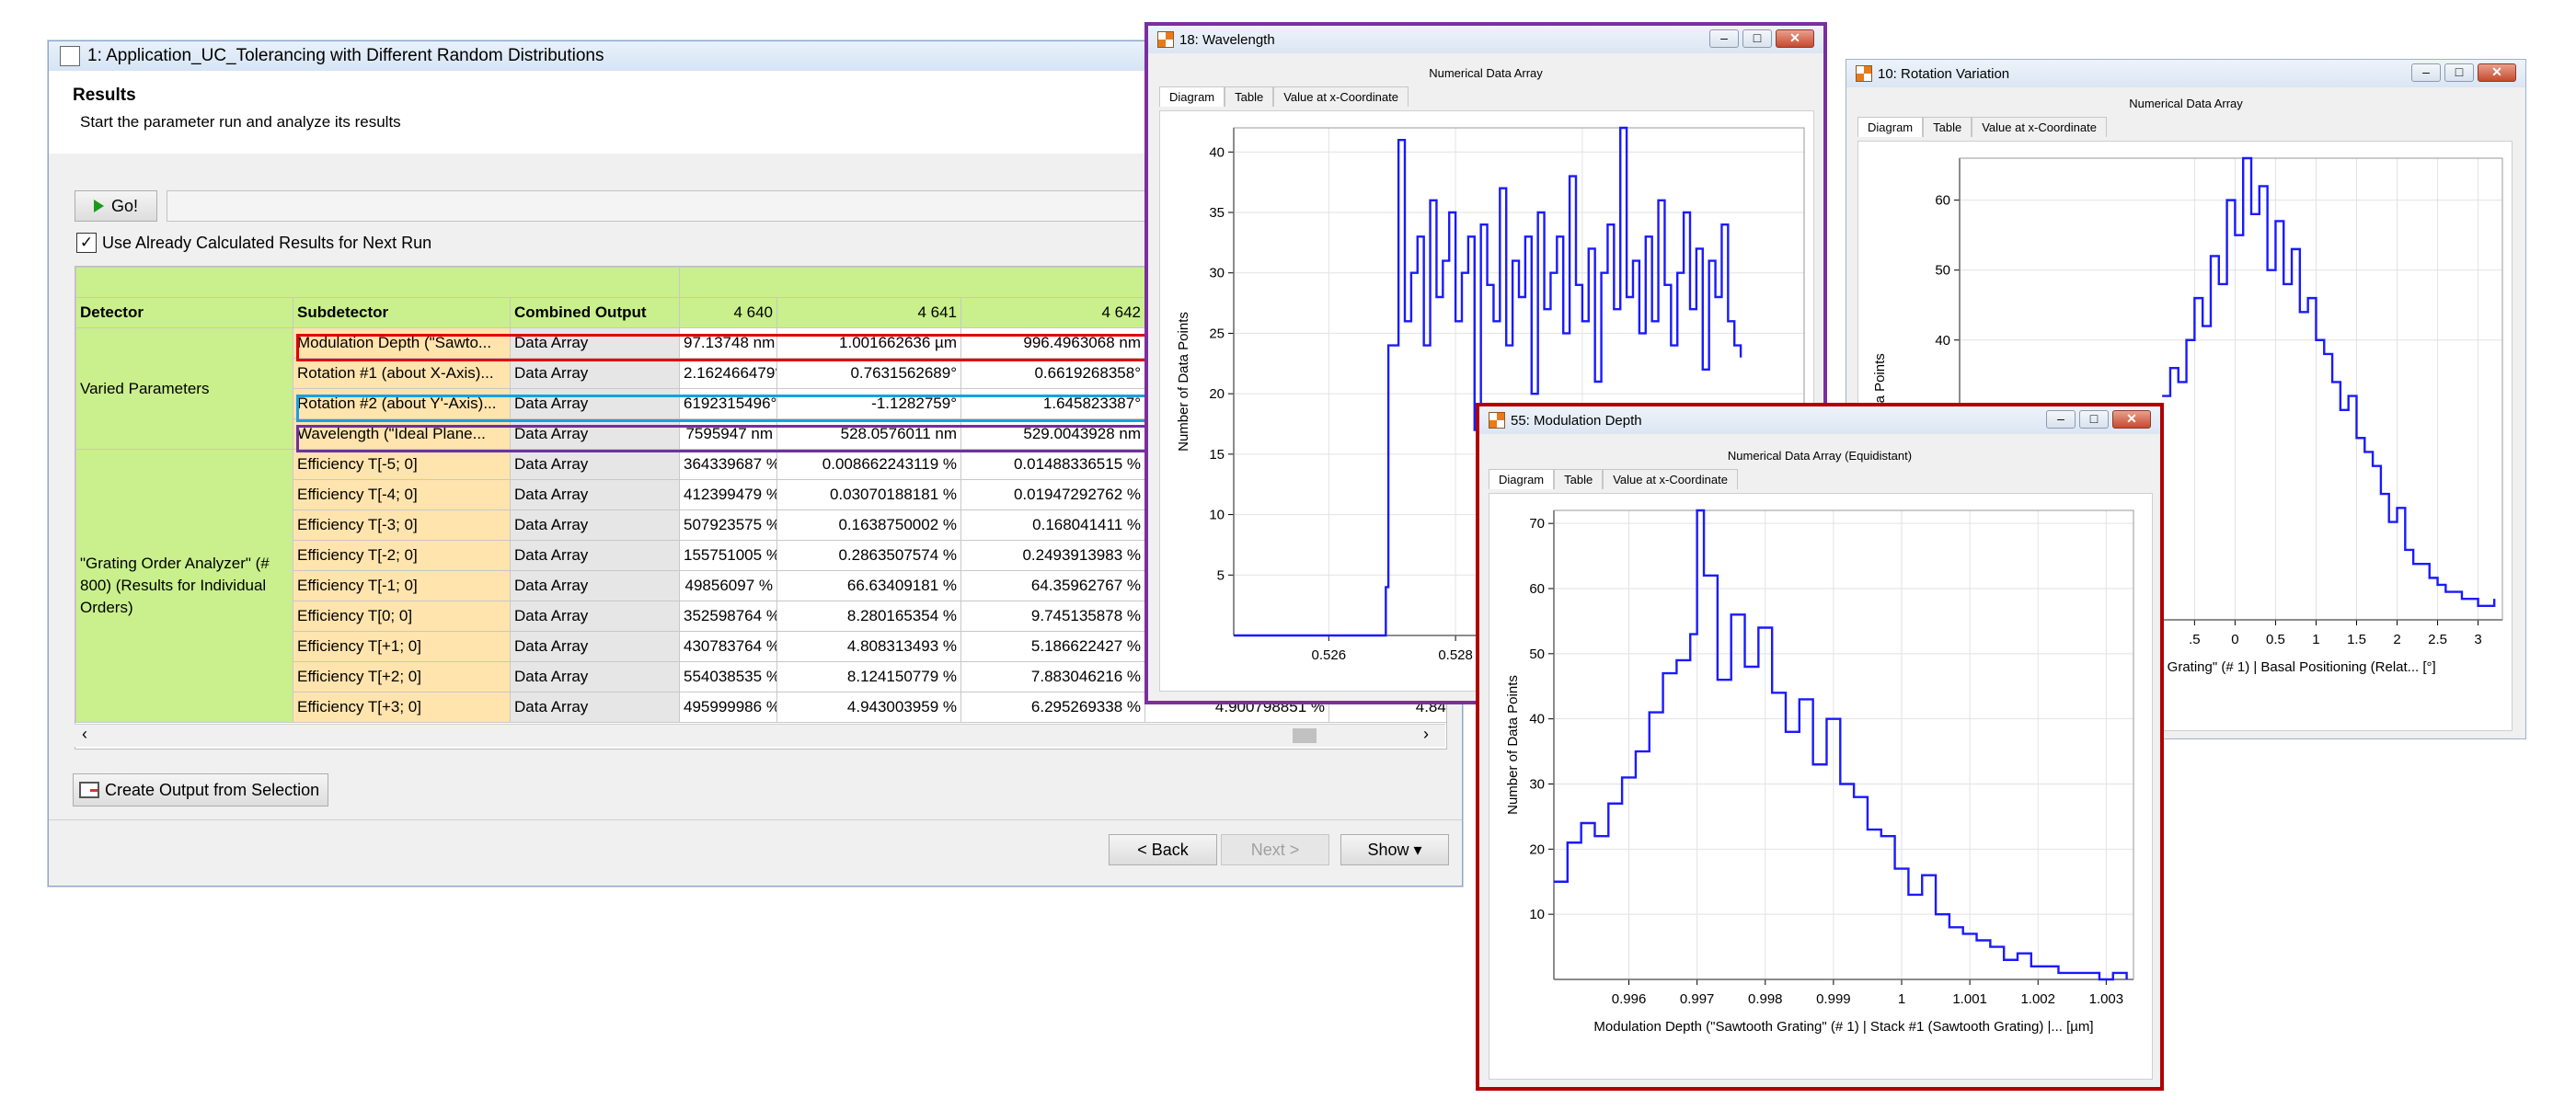 Image resolution: width=2576 pixels, height=1110 pixels. Describe the element at coordinates (728, 707) in the screenshot. I see `value-cell-4640: 495999986 %` at that location.